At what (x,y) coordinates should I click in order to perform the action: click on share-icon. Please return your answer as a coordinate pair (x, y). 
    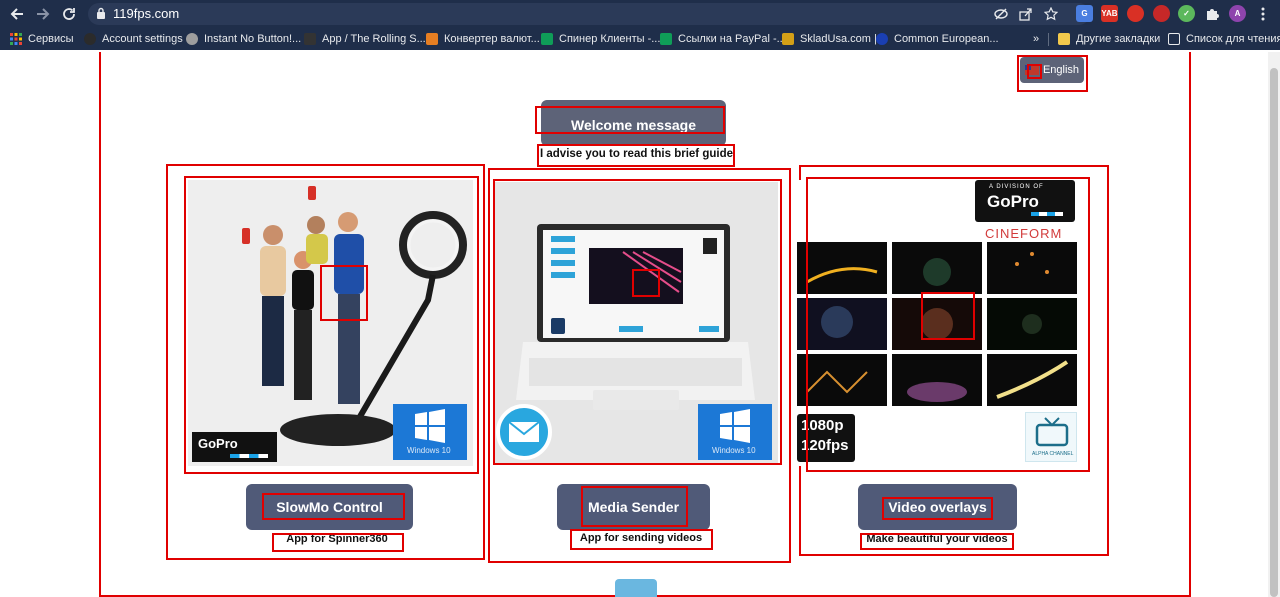
    Looking at the image, I should click on (1025, 14).